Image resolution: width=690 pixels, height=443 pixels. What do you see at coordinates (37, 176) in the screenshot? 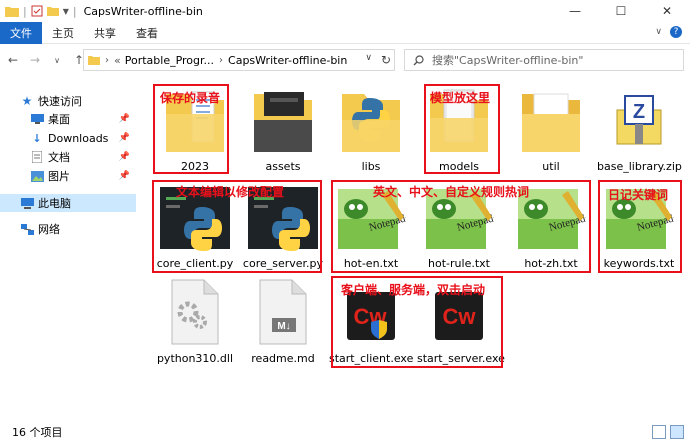
I see `picture-icon` at bounding box center [37, 176].